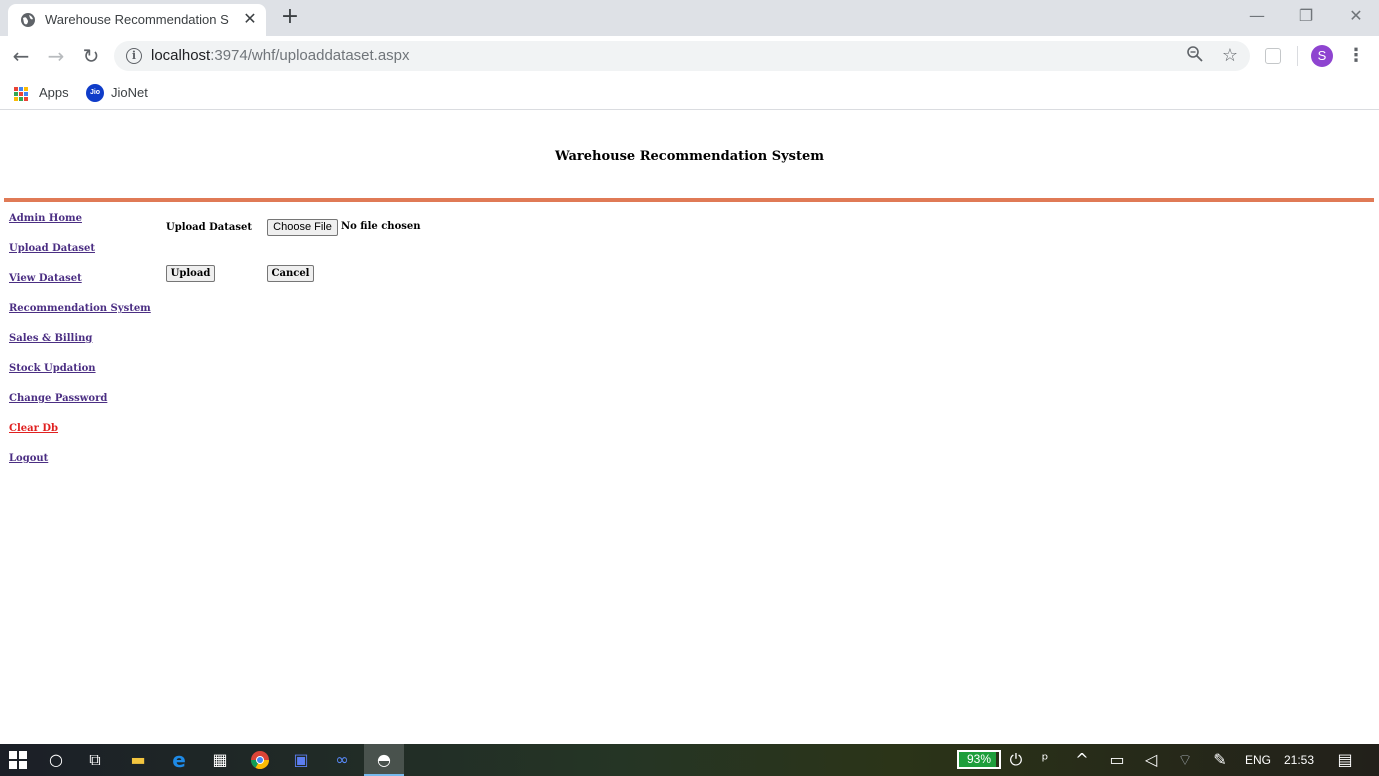  I want to click on chrome-icon, so click(260, 760).